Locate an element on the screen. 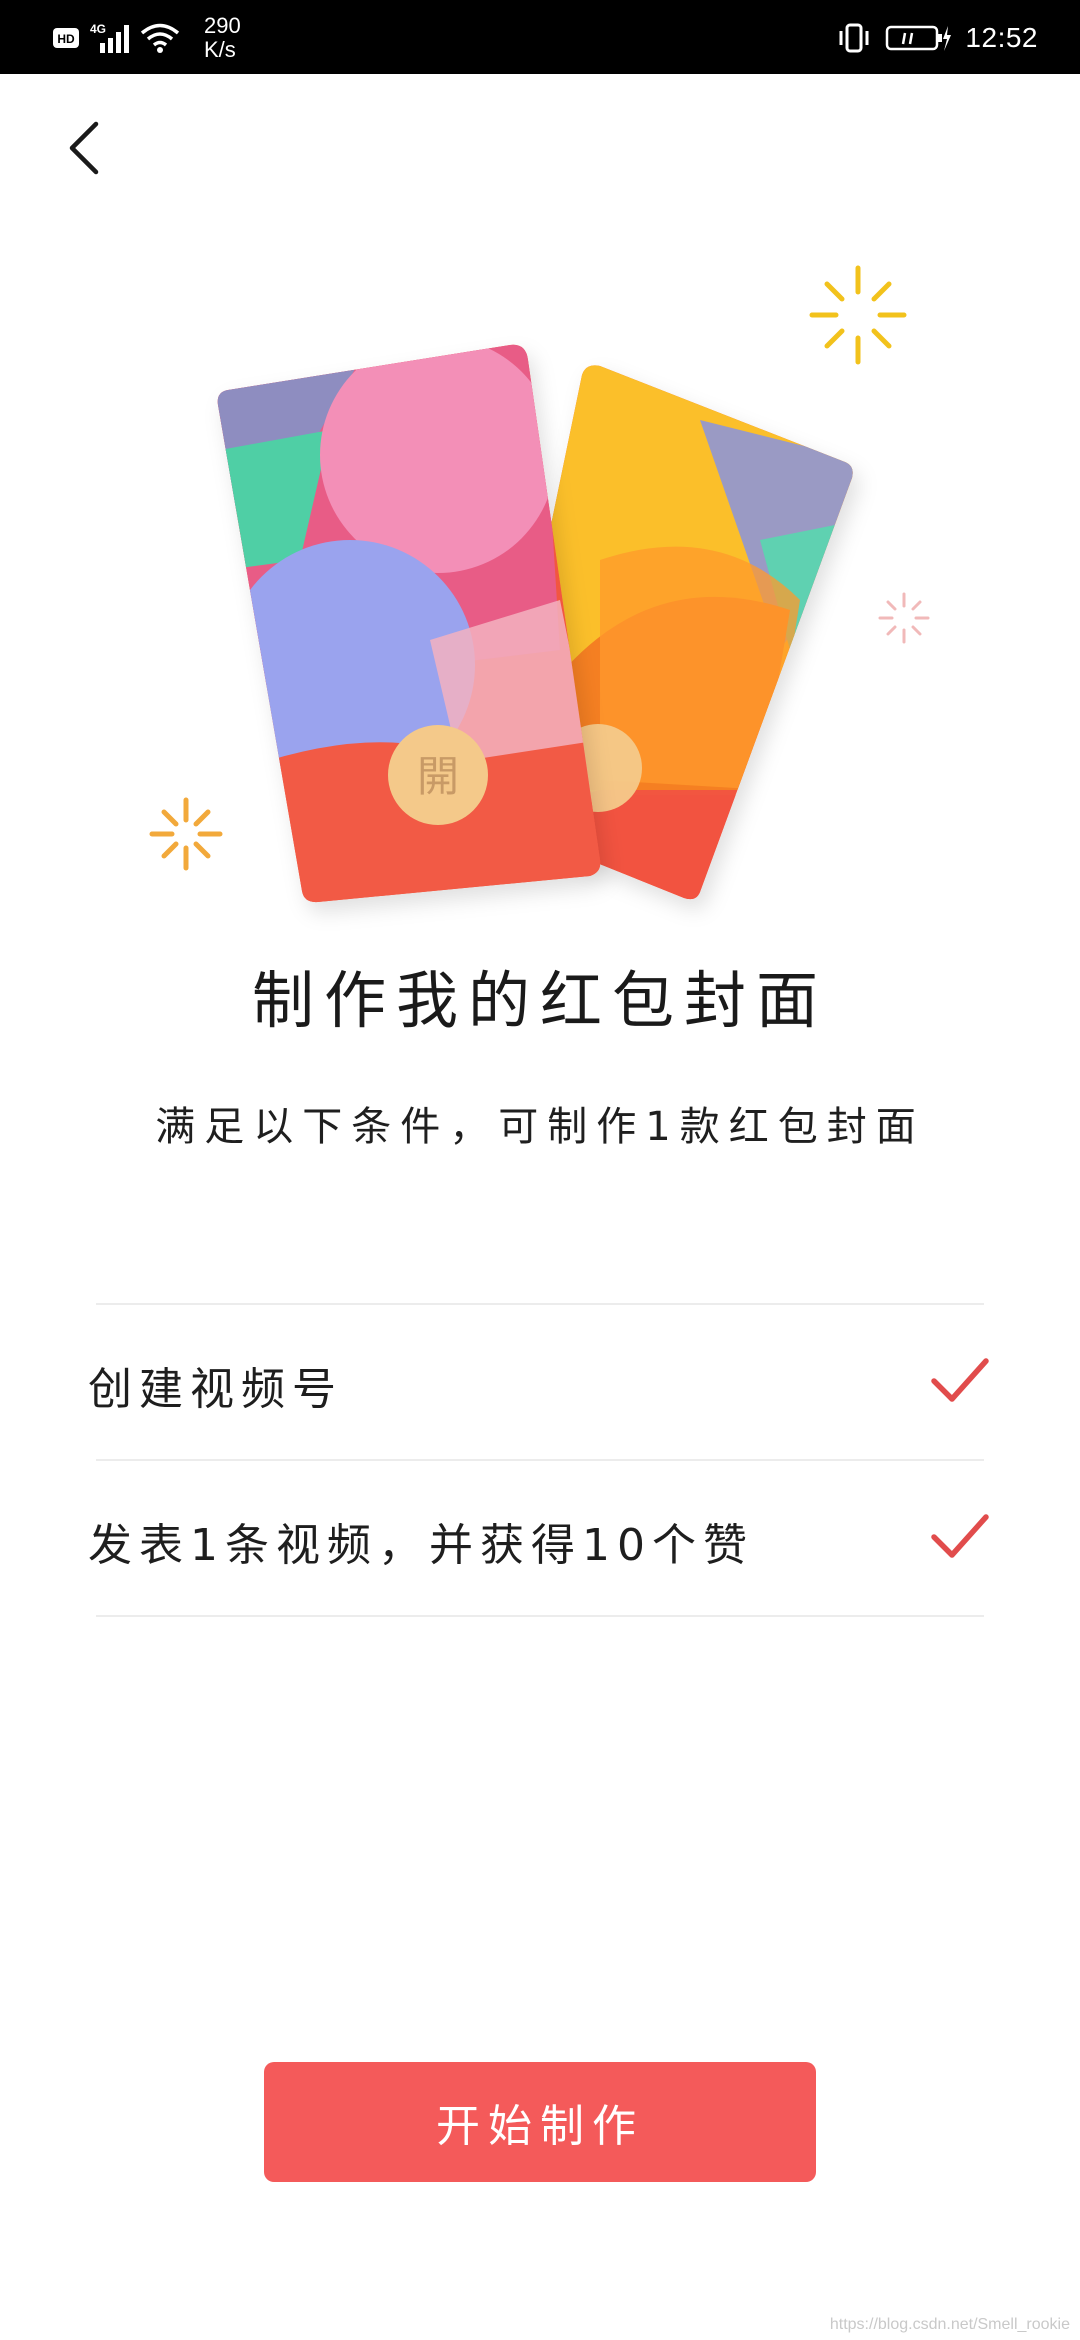 Image resolution: width=1080 pixels, height=2340 pixels. battery-icon is located at coordinates (919, 38).